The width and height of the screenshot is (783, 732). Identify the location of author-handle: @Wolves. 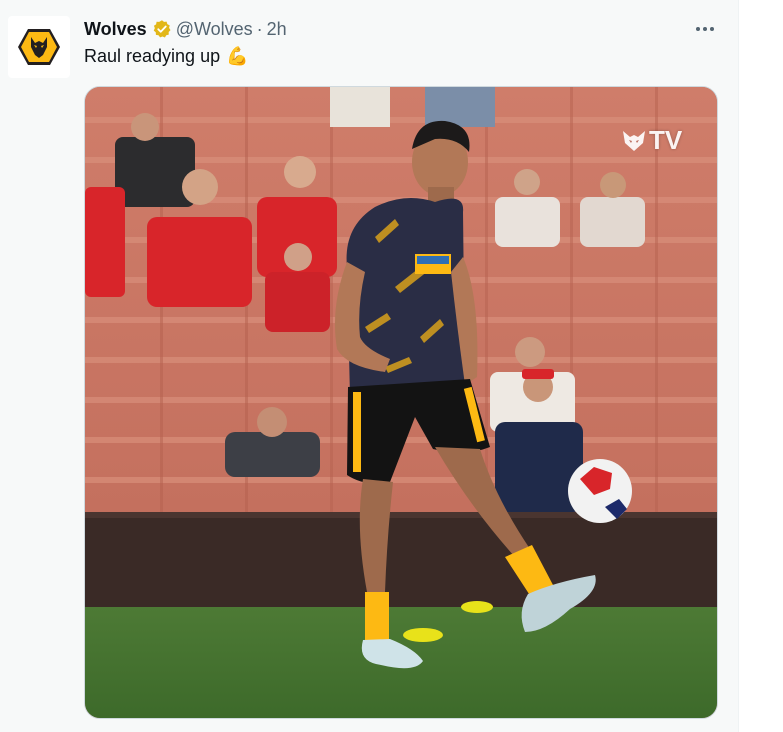
(214, 29).